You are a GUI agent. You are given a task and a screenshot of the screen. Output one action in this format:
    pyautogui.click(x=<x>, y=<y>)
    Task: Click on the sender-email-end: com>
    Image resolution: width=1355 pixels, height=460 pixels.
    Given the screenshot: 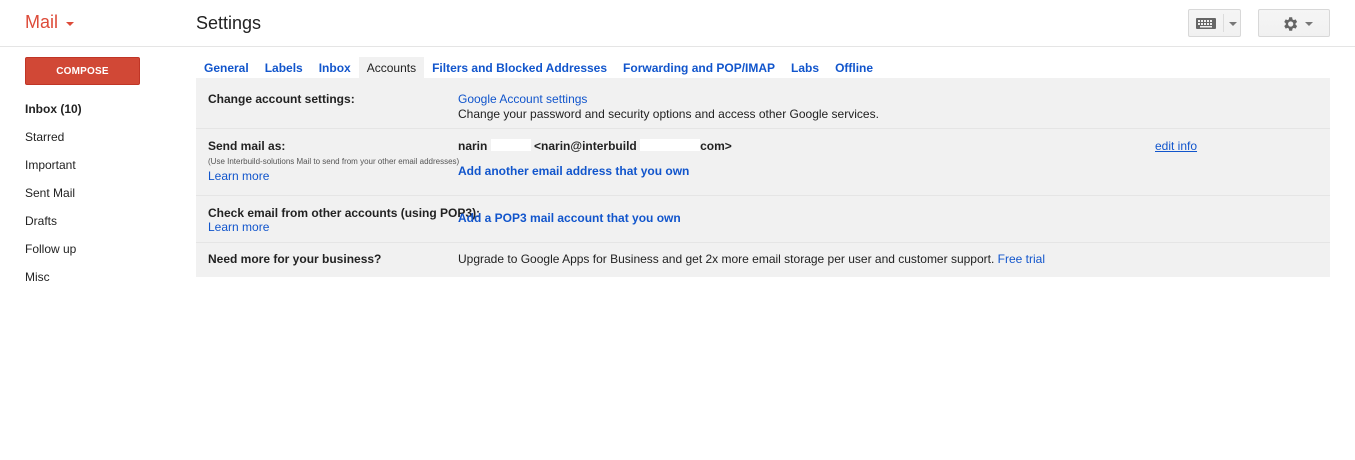 What is the action you would take?
    pyautogui.click(x=716, y=146)
    